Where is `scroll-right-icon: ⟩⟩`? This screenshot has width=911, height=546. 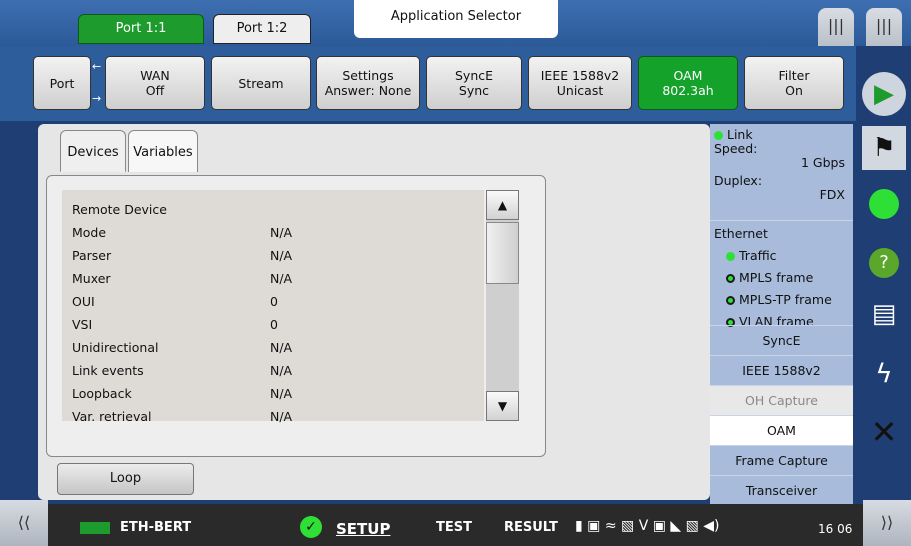
scroll-right-icon: ⟩⟩ is located at coordinates (887, 523).